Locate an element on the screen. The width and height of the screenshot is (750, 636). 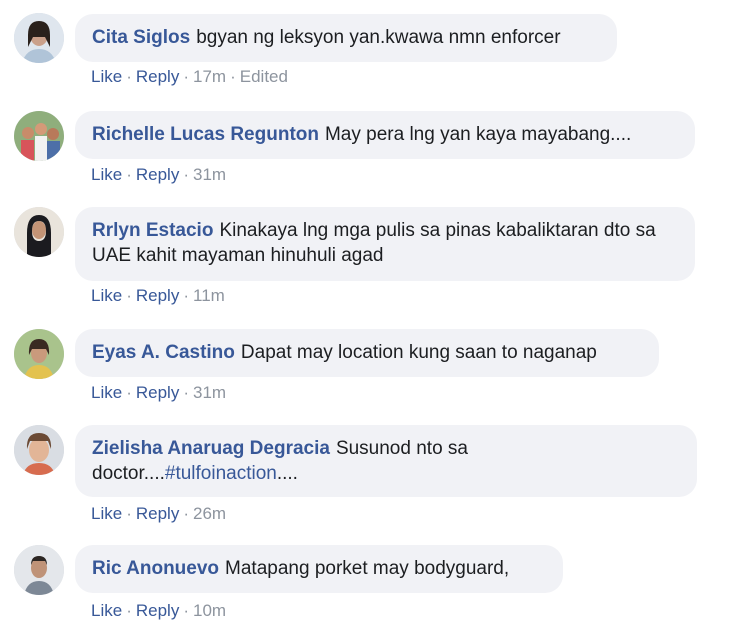
comment-actions: Like · Reply · 17m · Edited is located at coordinates (189, 77).